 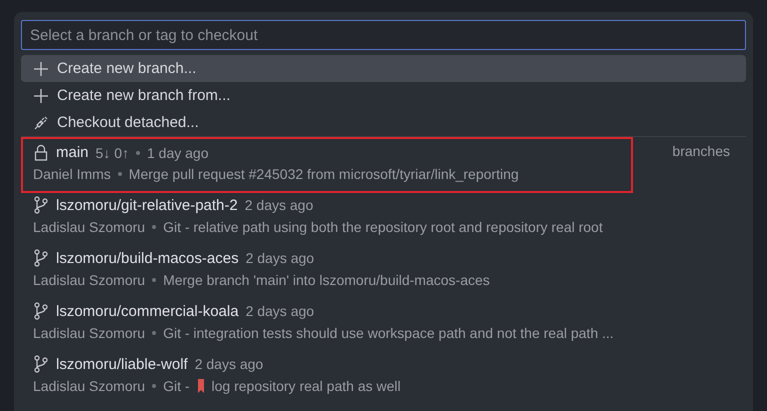 What do you see at coordinates (147, 205) in the screenshot?
I see `branch-name: lszomoru/git-relative-path-2` at bounding box center [147, 205].